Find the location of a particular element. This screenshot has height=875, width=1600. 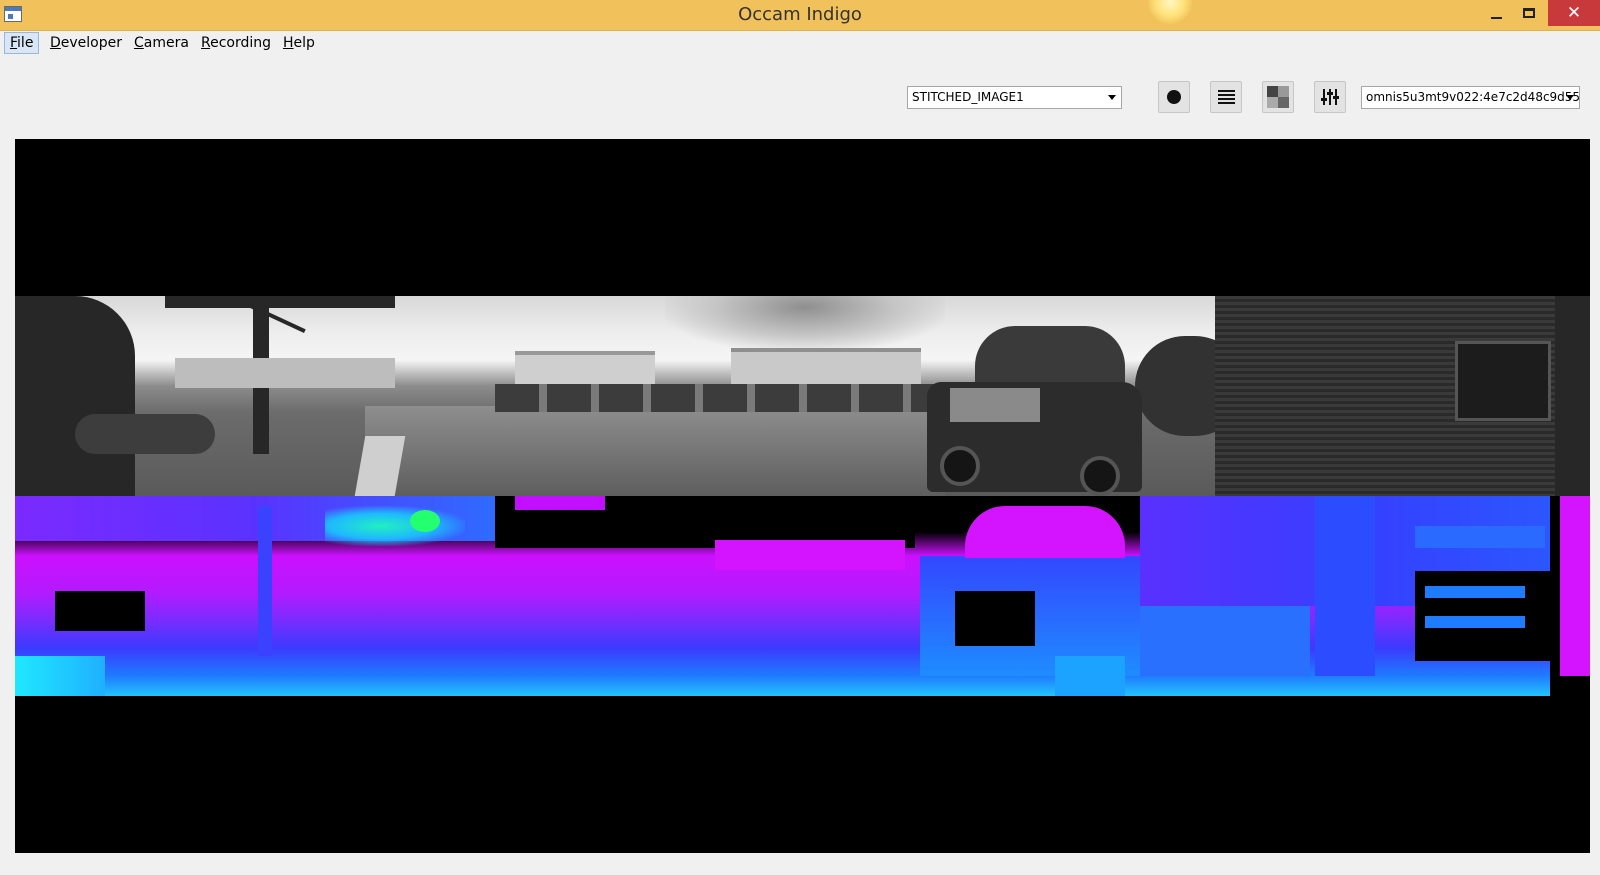

sliders-icon is located at coordinates (1330, 97).